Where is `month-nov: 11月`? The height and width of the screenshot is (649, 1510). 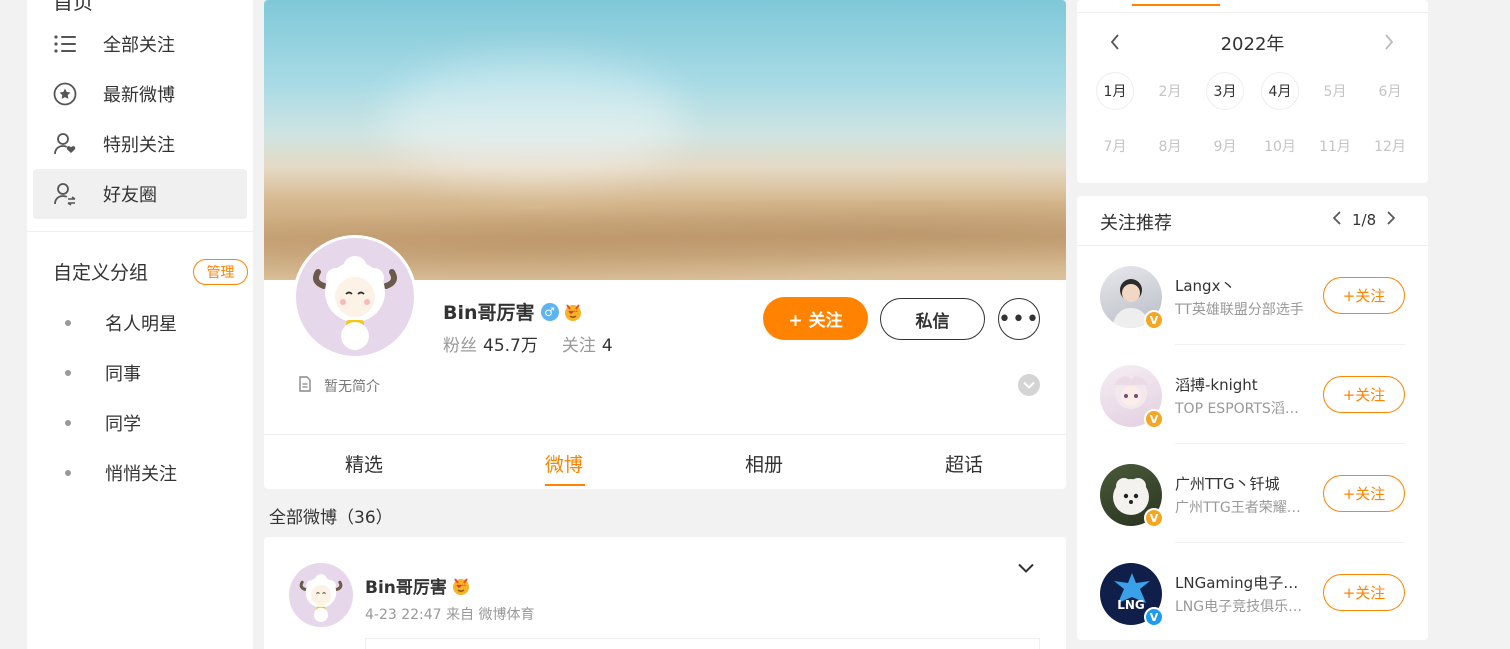 month-nov: 11月 is located at coordinates (1335, 147).